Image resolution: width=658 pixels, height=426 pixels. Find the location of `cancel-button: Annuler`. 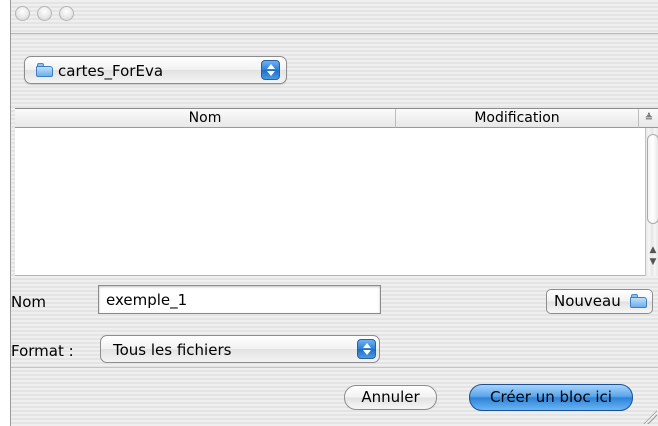

cancel-button: Annuler is located at coordinates (390, 397).